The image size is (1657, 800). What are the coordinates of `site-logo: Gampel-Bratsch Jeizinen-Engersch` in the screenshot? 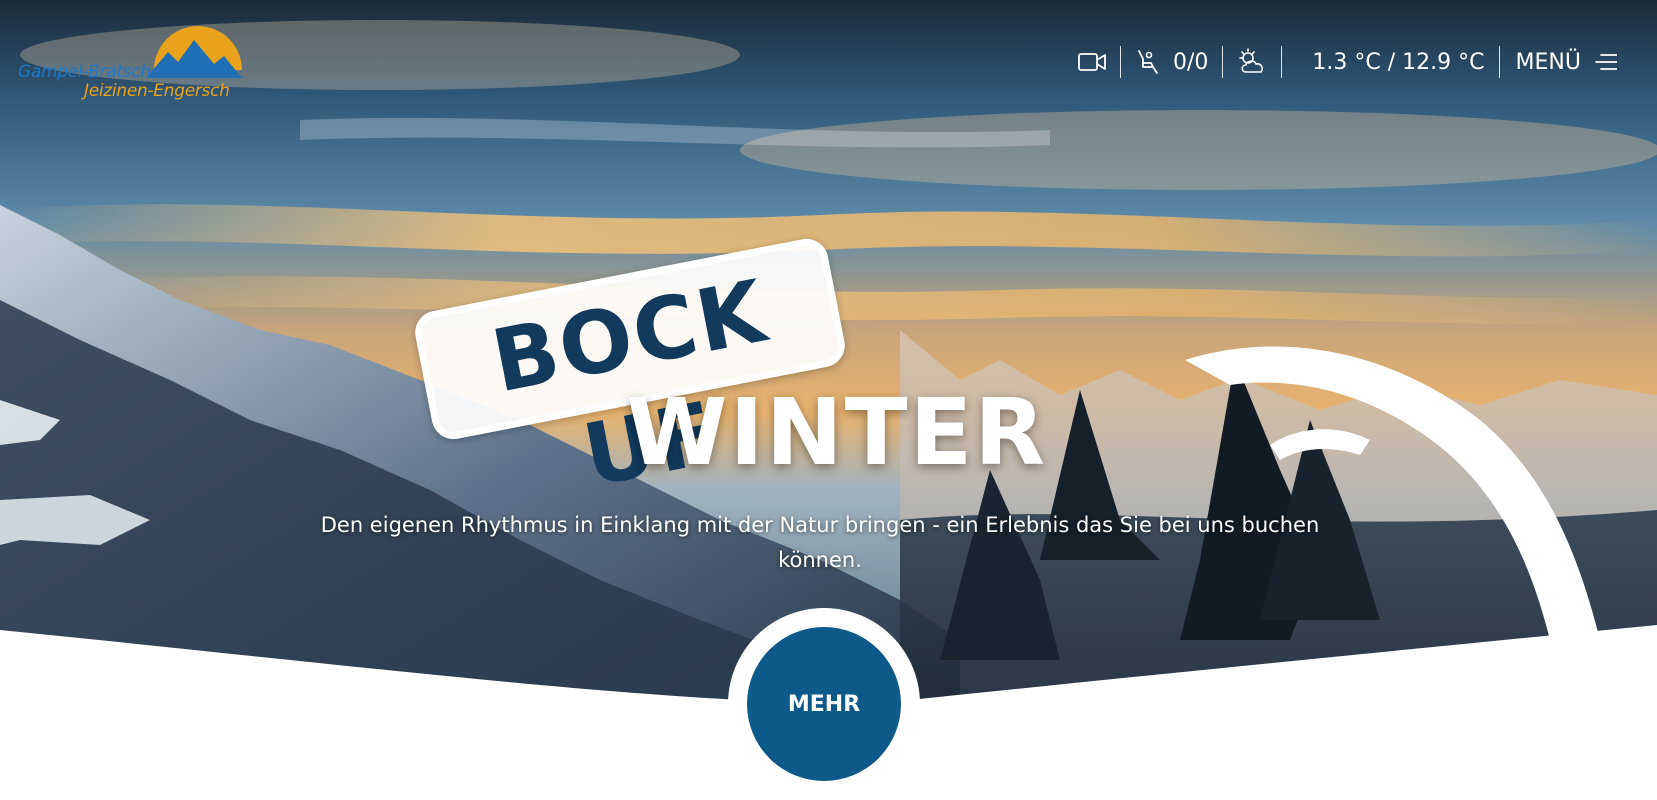 It's located at (133, 62).